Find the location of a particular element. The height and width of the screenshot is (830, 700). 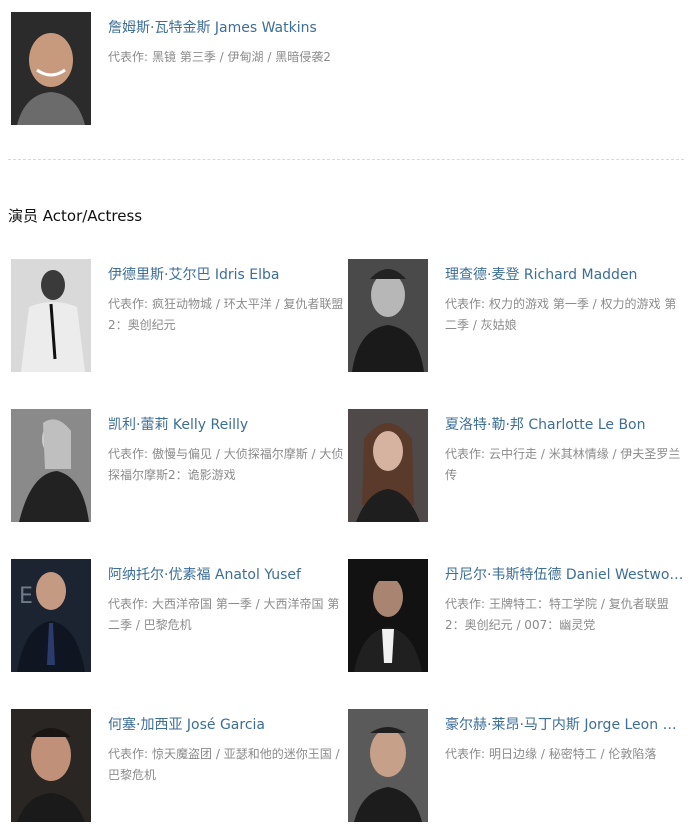

actor-name: 阿纳托尔·优素福 Anatol Yusef is located at coordinates (228, 575).